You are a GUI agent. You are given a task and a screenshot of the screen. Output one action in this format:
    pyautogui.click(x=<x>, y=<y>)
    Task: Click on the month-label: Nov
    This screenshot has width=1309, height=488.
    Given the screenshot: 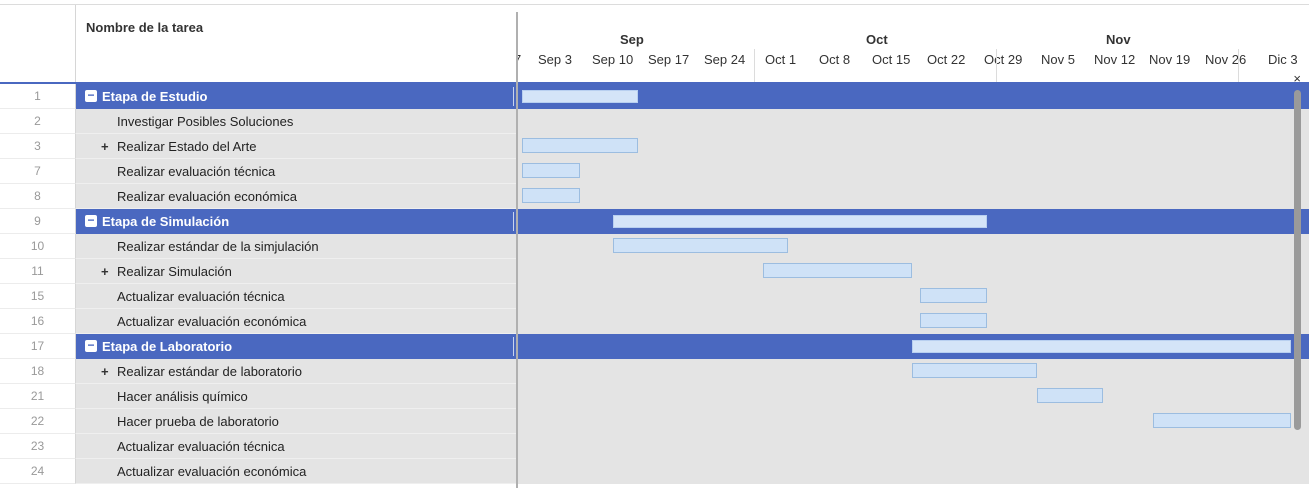 What is the action you would take?
    pyautogui.click(x=1118, y=39)
    